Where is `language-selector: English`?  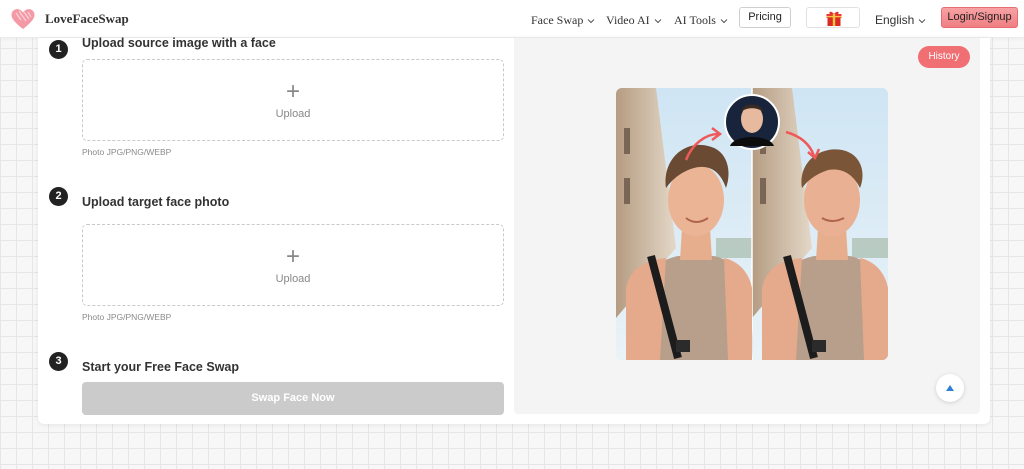
language-selector: English is located at coordinates (901, 20).